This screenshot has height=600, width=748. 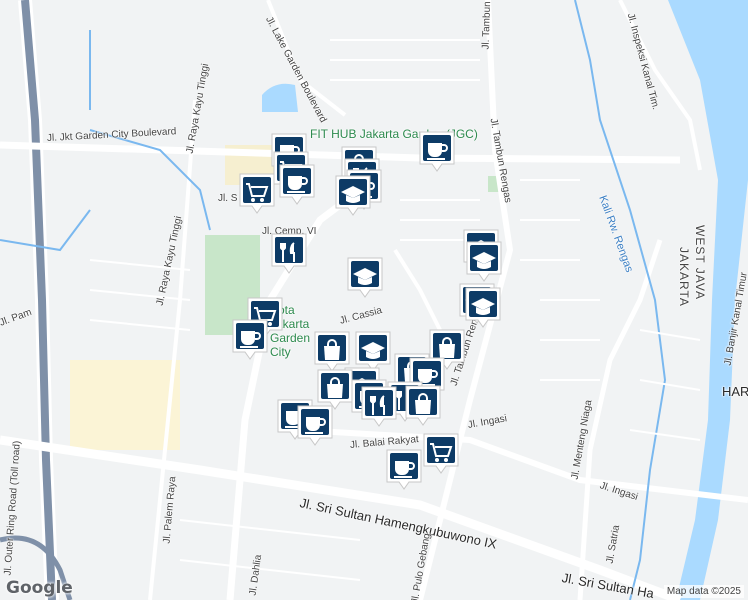 I want to click on shopping-bag-marker, so click(x=423, y=406).